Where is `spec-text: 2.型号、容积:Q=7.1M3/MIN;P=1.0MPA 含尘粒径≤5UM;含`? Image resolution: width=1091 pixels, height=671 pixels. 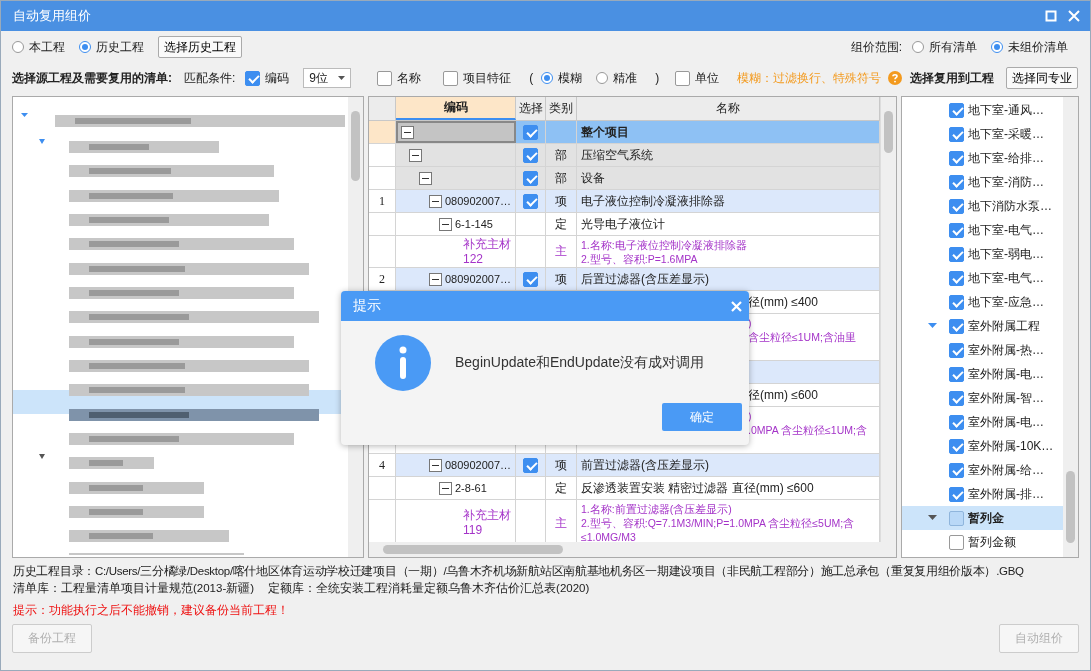 spec-text: 2.型号、容积:Q=7.1M3/MIN;P=1.0MPA 含尘粒径≤5UM;含 is located at coordinates (718, 523).